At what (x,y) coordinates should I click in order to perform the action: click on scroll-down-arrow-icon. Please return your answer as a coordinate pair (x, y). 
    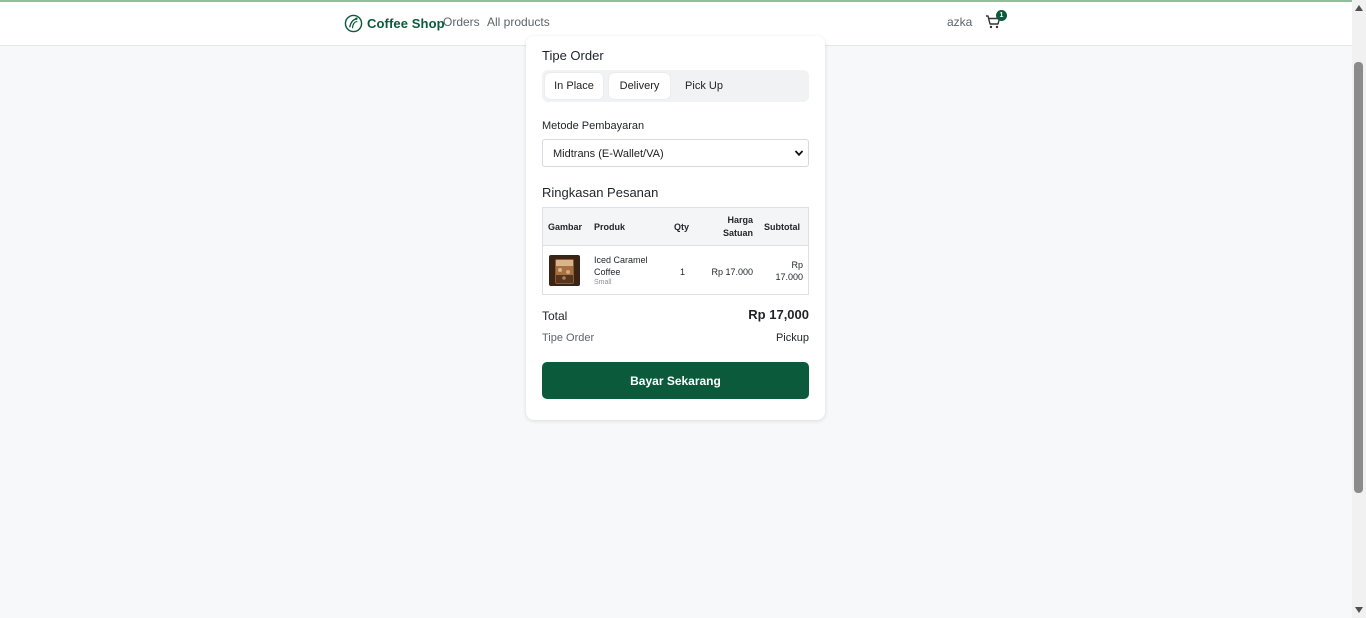
    Looking at the image, I should click on (1359, 610).